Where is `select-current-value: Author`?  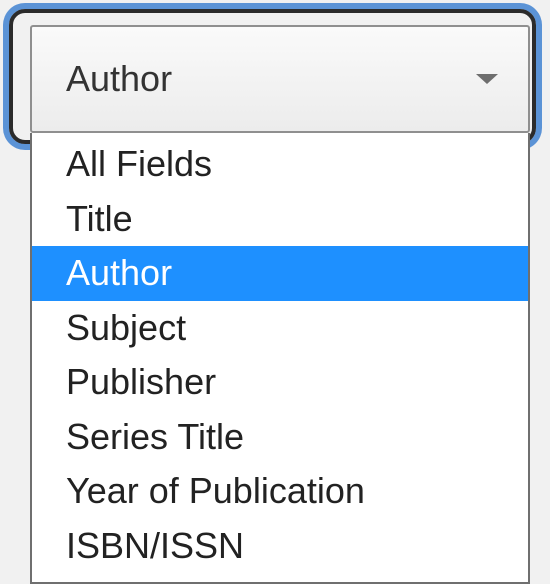
select-current-value: Author is located at coordinates (119, 78).